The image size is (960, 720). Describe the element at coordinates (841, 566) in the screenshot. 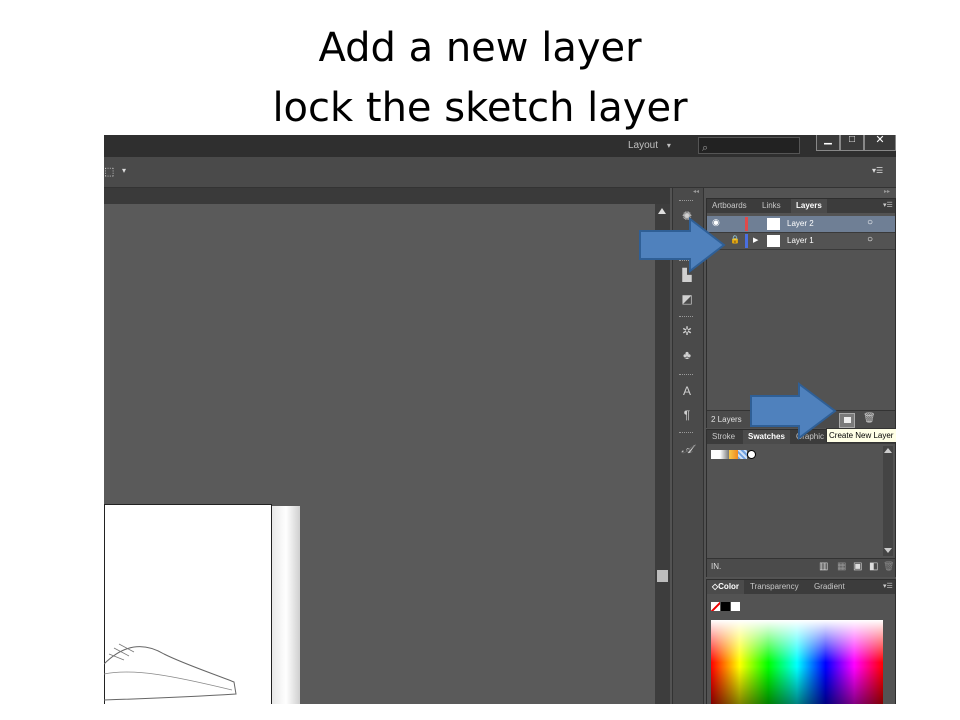

I see `swatch-options-icon: ▦` at that location.